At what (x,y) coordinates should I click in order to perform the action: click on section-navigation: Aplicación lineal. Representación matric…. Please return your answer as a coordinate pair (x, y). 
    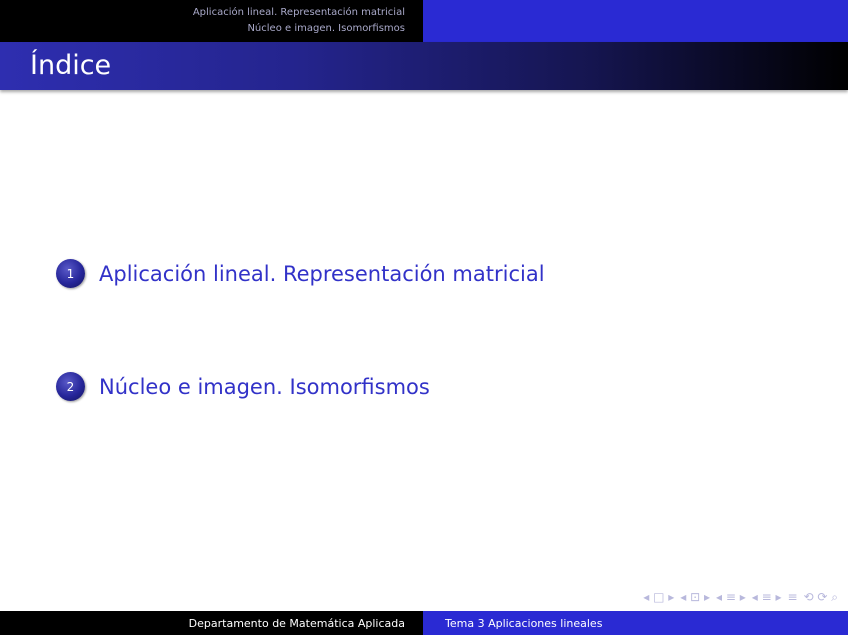
    Looking at the image, I should click on (211, 21).